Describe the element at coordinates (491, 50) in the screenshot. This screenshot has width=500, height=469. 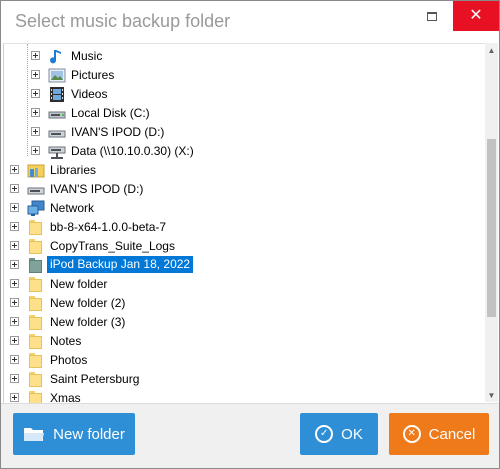
I see `scroll-up-icon: ▲` at that location.